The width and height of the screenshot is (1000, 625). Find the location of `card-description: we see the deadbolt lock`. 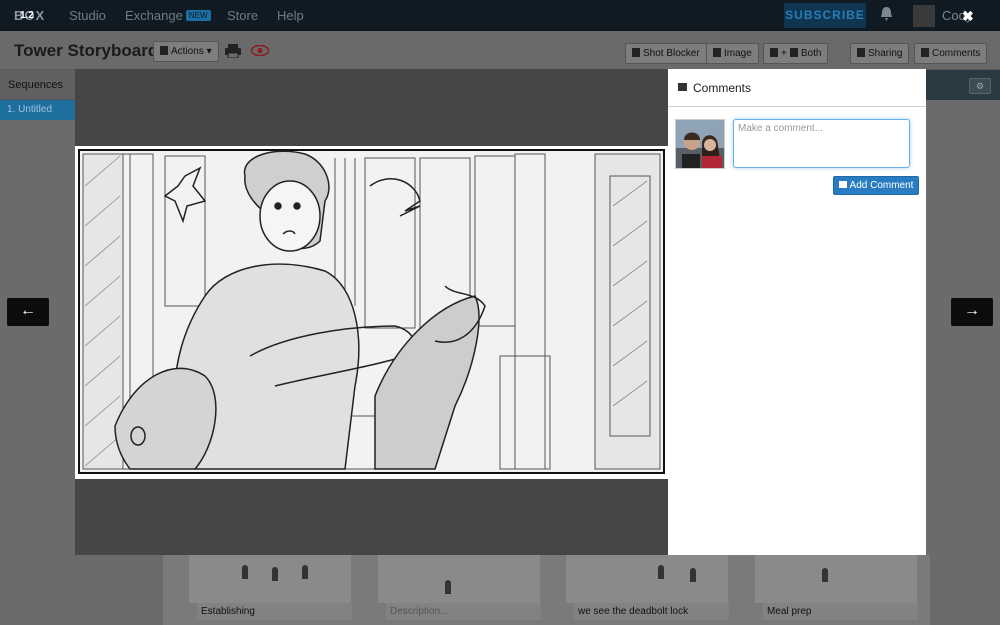

card-description: we see the deadbolt lock is located at coordinates (651, 612).